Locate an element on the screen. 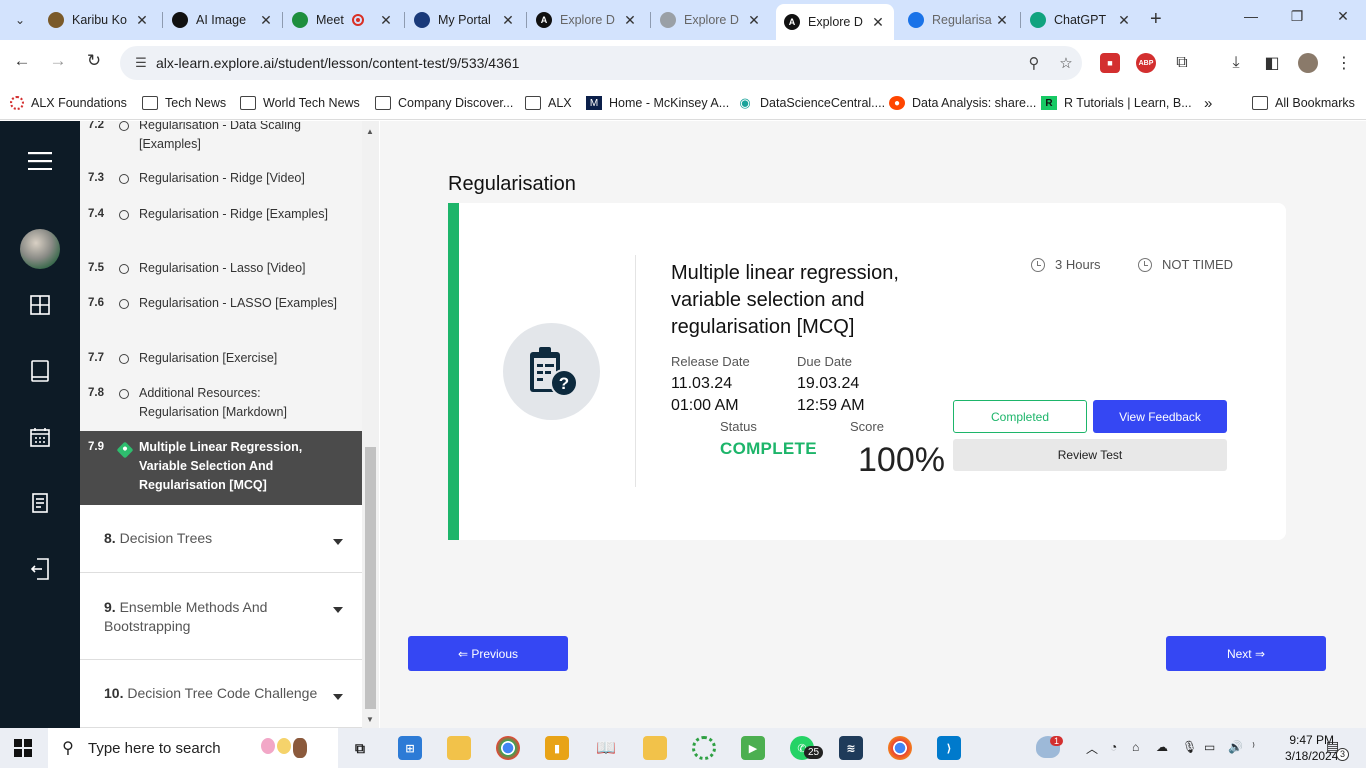  sidebar-scrollbar: ▲ ▼ is located at coordinates (370, 424).